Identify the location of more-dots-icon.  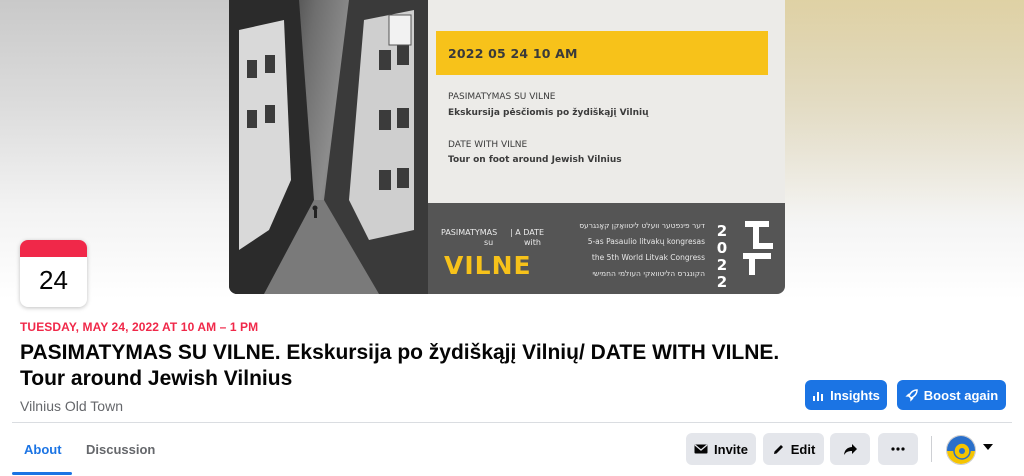
(898, 449).